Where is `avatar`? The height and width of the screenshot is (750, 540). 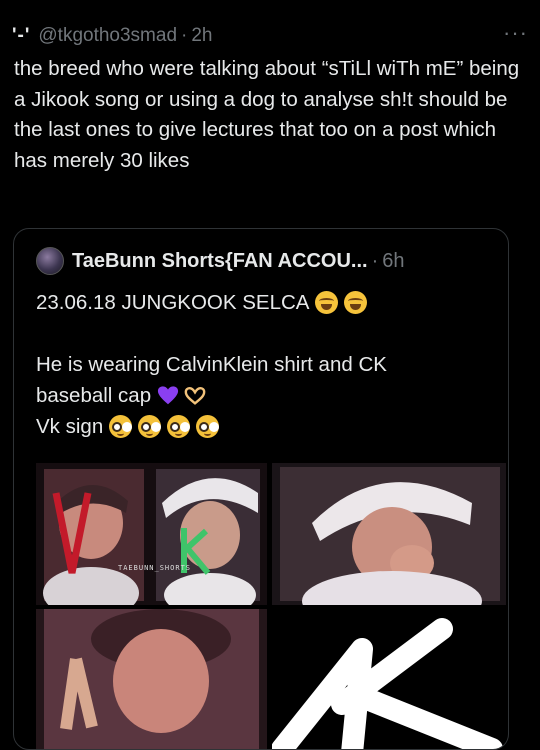 avatar is located at coordinates (50, 261).